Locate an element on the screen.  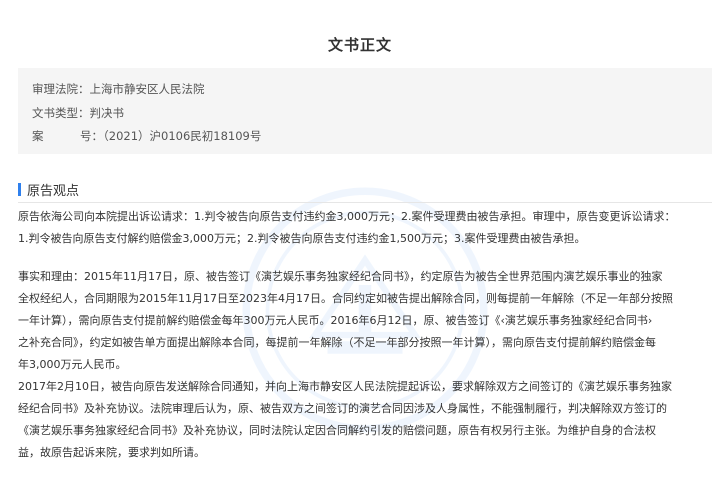
doctype-row: 文书类型：判决书 is located at coordinates (78, 113).